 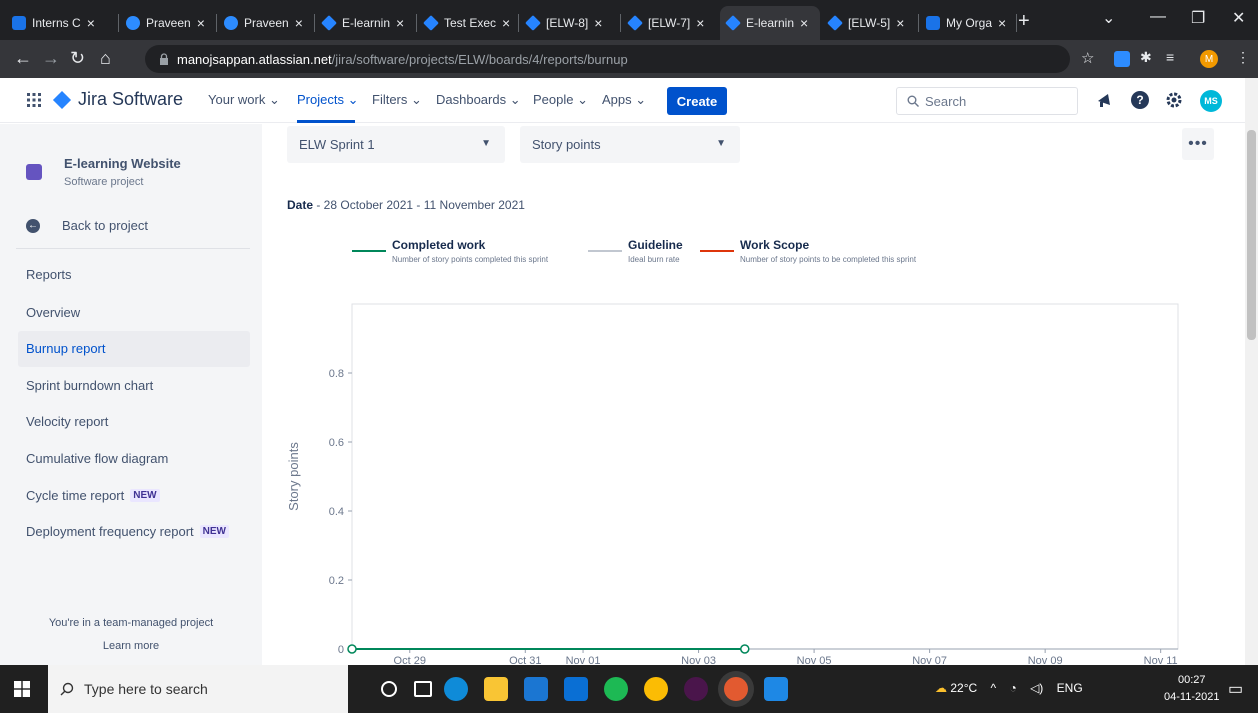 I want to click on back-to-project-label: Back to project, so click(x=105, y=225).